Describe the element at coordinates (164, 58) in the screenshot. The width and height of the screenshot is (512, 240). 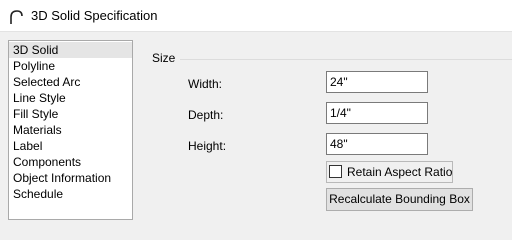
I see `size-group-label: Size` at that location.